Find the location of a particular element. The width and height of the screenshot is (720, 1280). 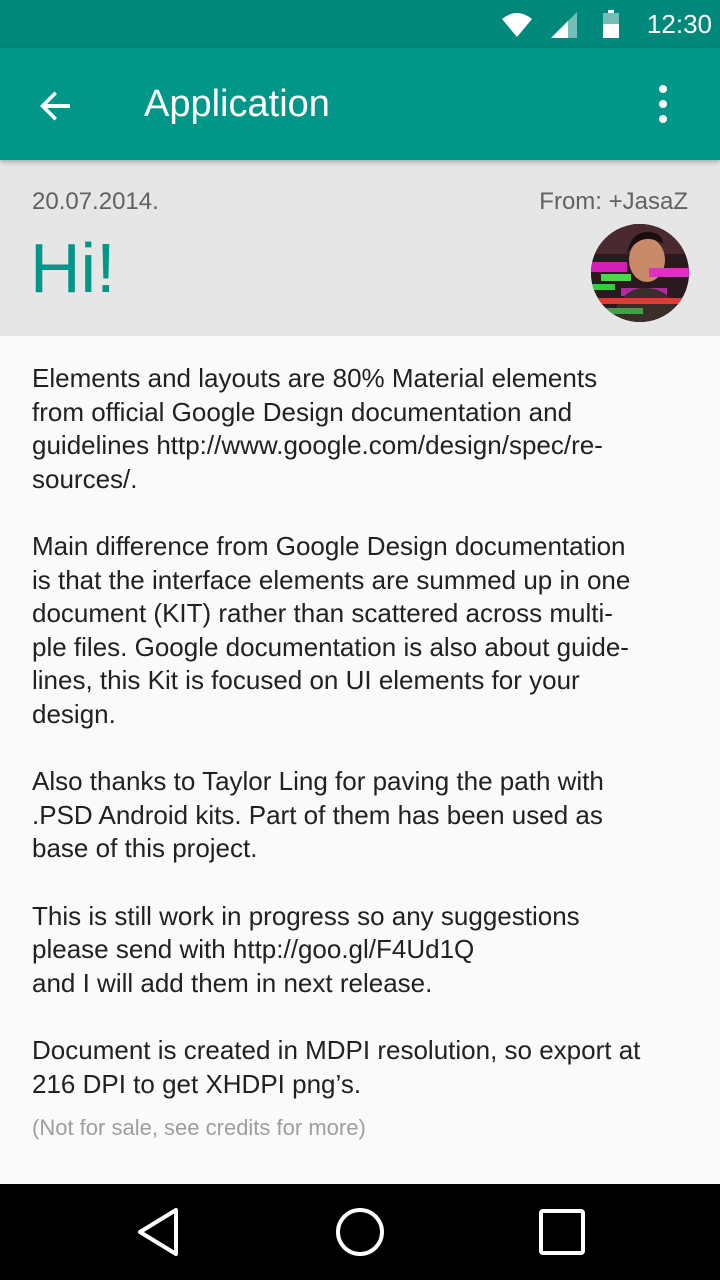

body-line: design. is located at coordinates (74, 713).